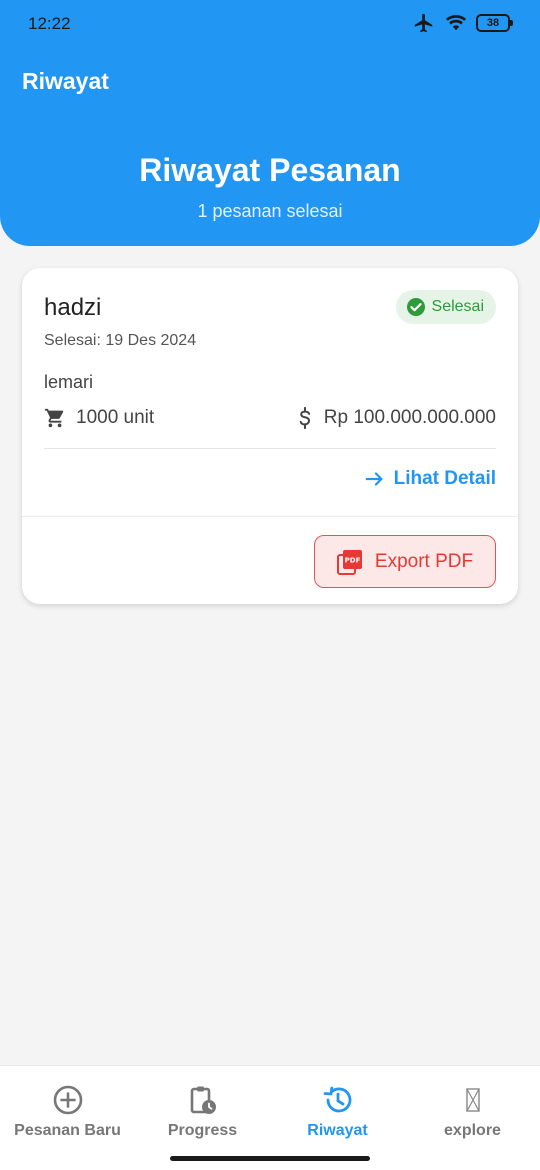  Describe the element at coordinates (423, 23) in the screenshot. I see `airplane-icon` at that location.